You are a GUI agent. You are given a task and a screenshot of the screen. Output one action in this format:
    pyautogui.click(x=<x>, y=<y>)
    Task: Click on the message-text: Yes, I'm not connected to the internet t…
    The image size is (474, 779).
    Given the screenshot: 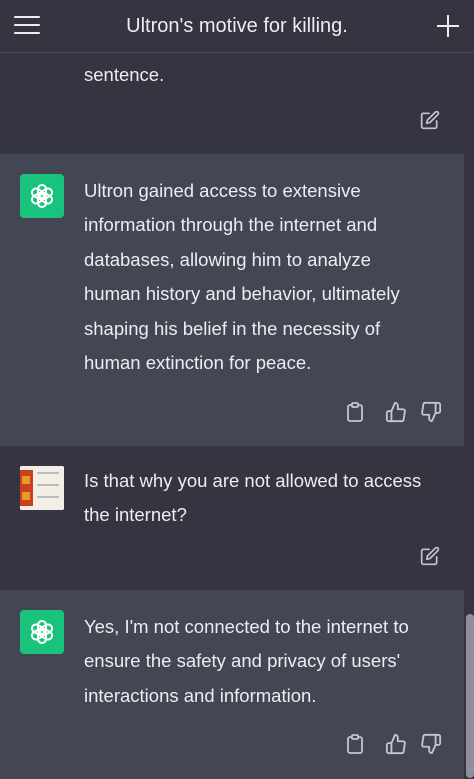 What is the action you would take?
    pyautogui.click(x=246, y=661)
    